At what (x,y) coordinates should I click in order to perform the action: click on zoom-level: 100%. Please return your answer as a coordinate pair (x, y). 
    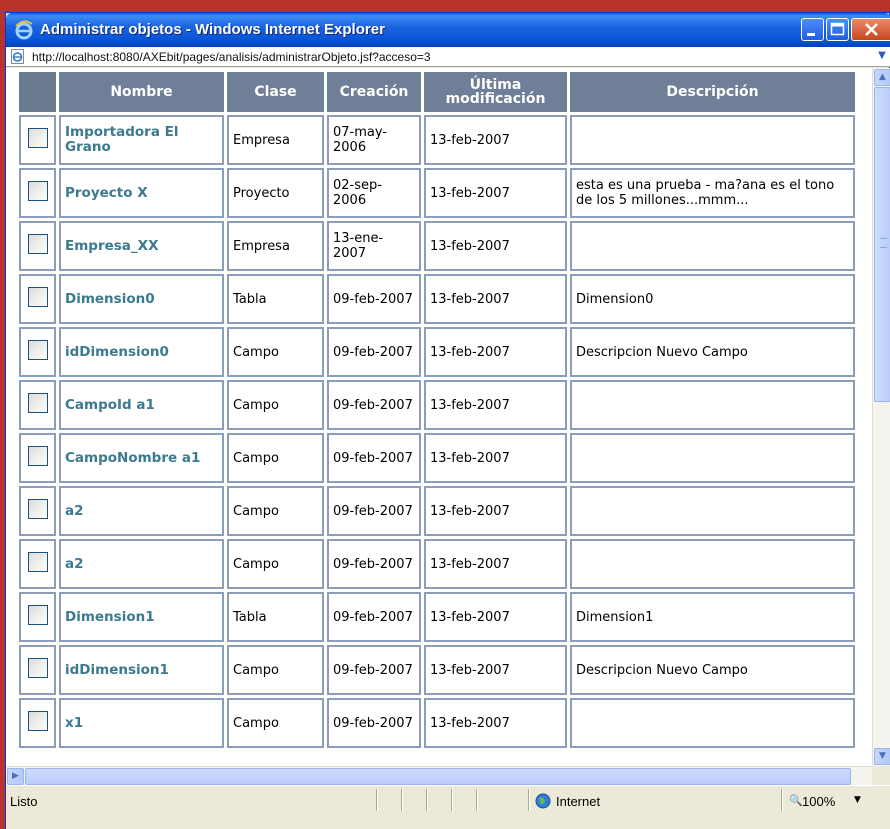
    Looking at the image, I should click on (818, 801).